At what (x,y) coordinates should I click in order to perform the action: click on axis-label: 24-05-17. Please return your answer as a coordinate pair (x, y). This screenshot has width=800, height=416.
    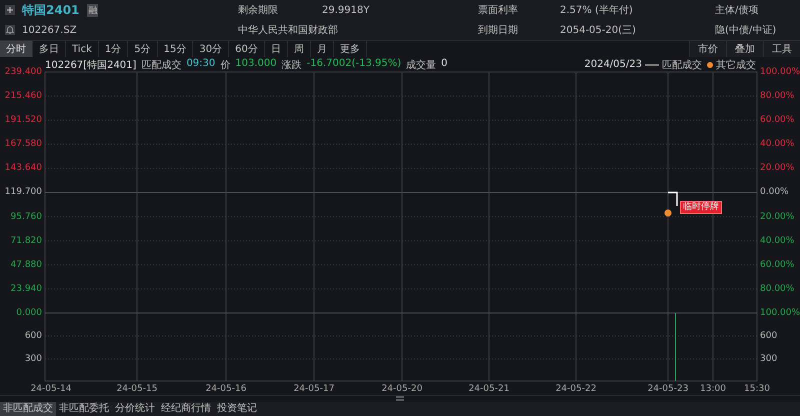
    Looking at the image, I should click on (314, 388).